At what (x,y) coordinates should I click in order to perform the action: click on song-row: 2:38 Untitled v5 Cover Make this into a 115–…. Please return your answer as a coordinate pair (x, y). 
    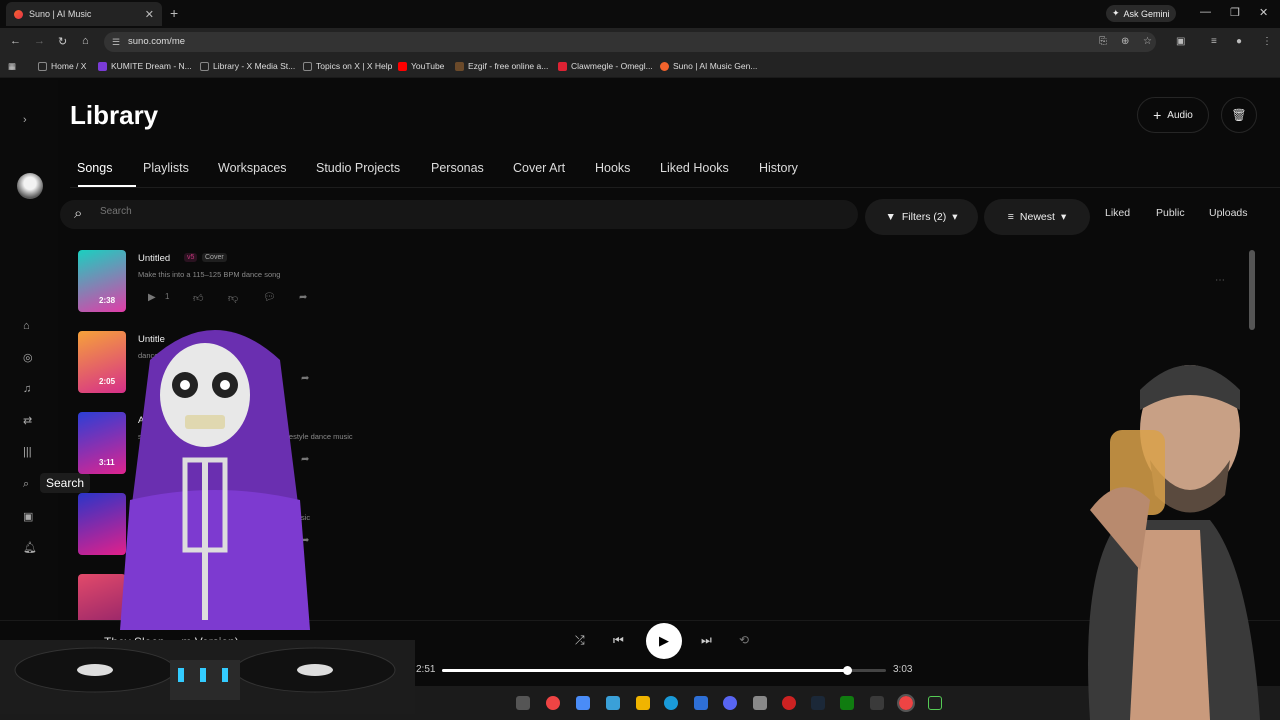
    Looking at the image, I should click on (658, 282).